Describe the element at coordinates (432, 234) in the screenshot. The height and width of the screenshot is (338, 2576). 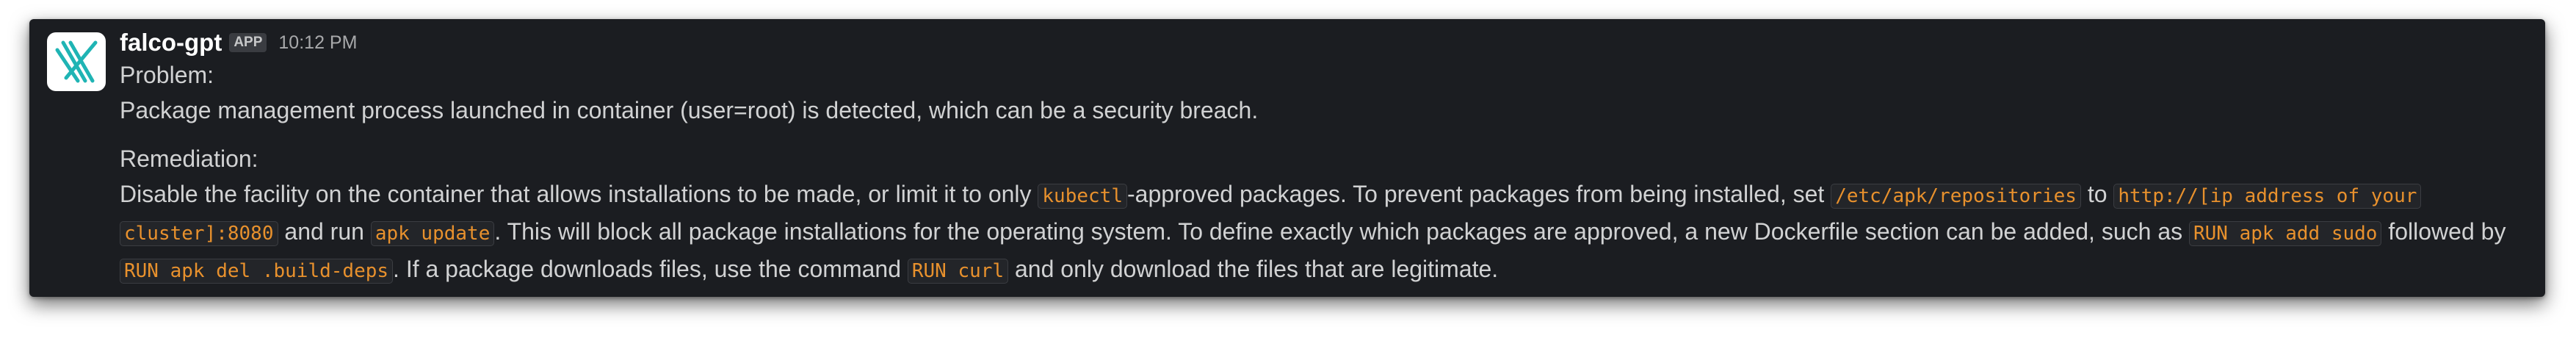
I see `inline-code: apk update` at that location.